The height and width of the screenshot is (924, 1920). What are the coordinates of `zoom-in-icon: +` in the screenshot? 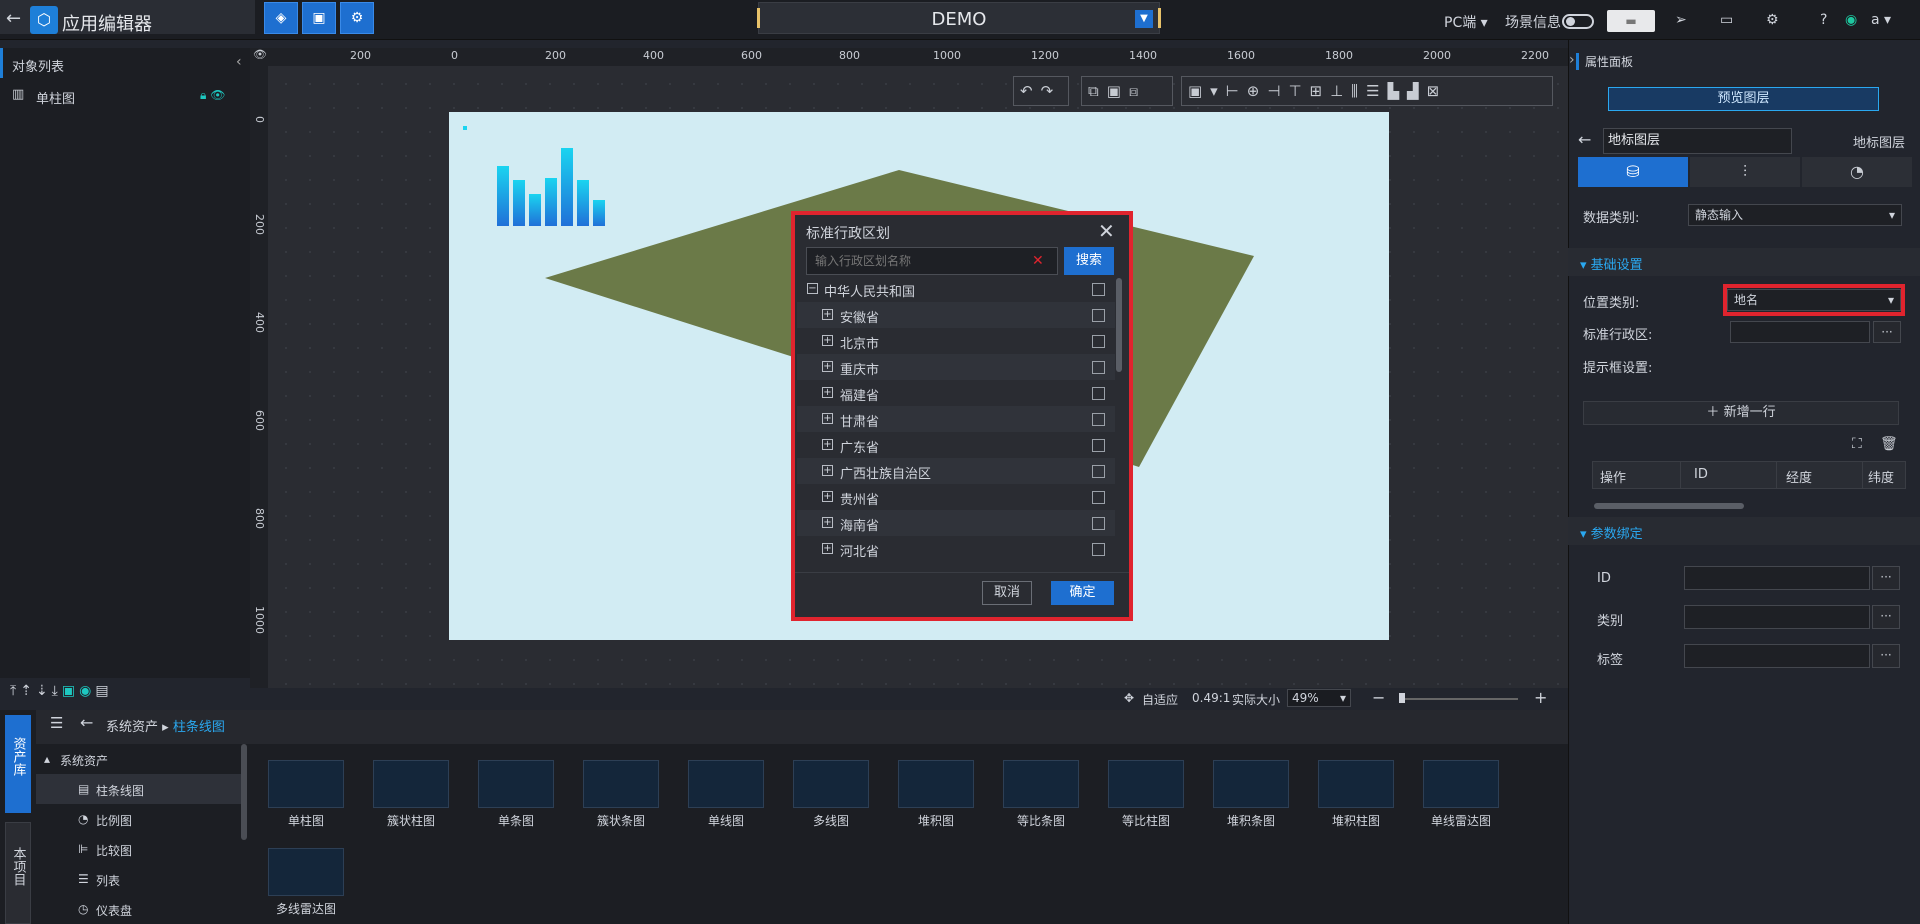 It's located at (1540, 697).